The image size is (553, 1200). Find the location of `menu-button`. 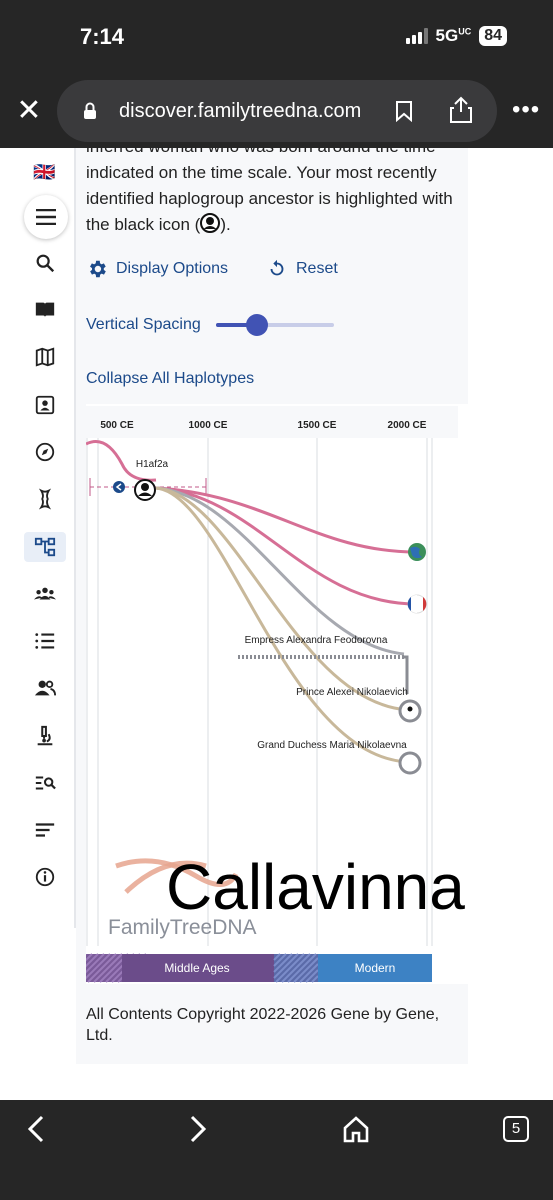

menu-button is located at coordinates (46, 217).